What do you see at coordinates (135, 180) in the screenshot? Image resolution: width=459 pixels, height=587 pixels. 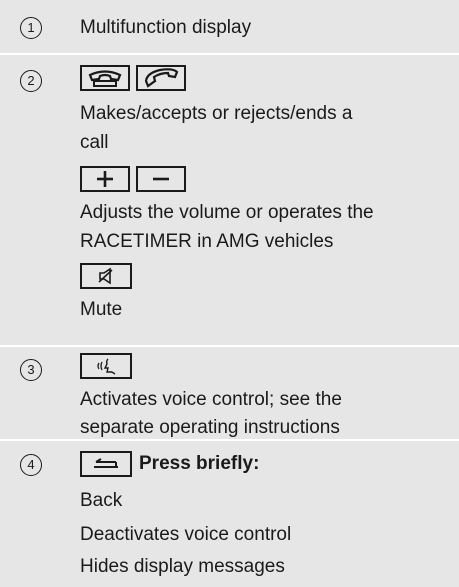 I see `volume-keys` at bounding box center [135, 180].